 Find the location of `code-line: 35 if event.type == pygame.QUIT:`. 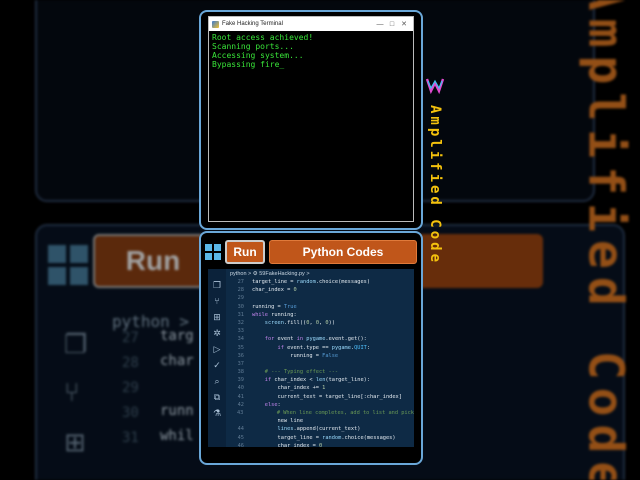

code-line: 35 if event.type == pygame.QUIT: is located at coordinates (322, 348).